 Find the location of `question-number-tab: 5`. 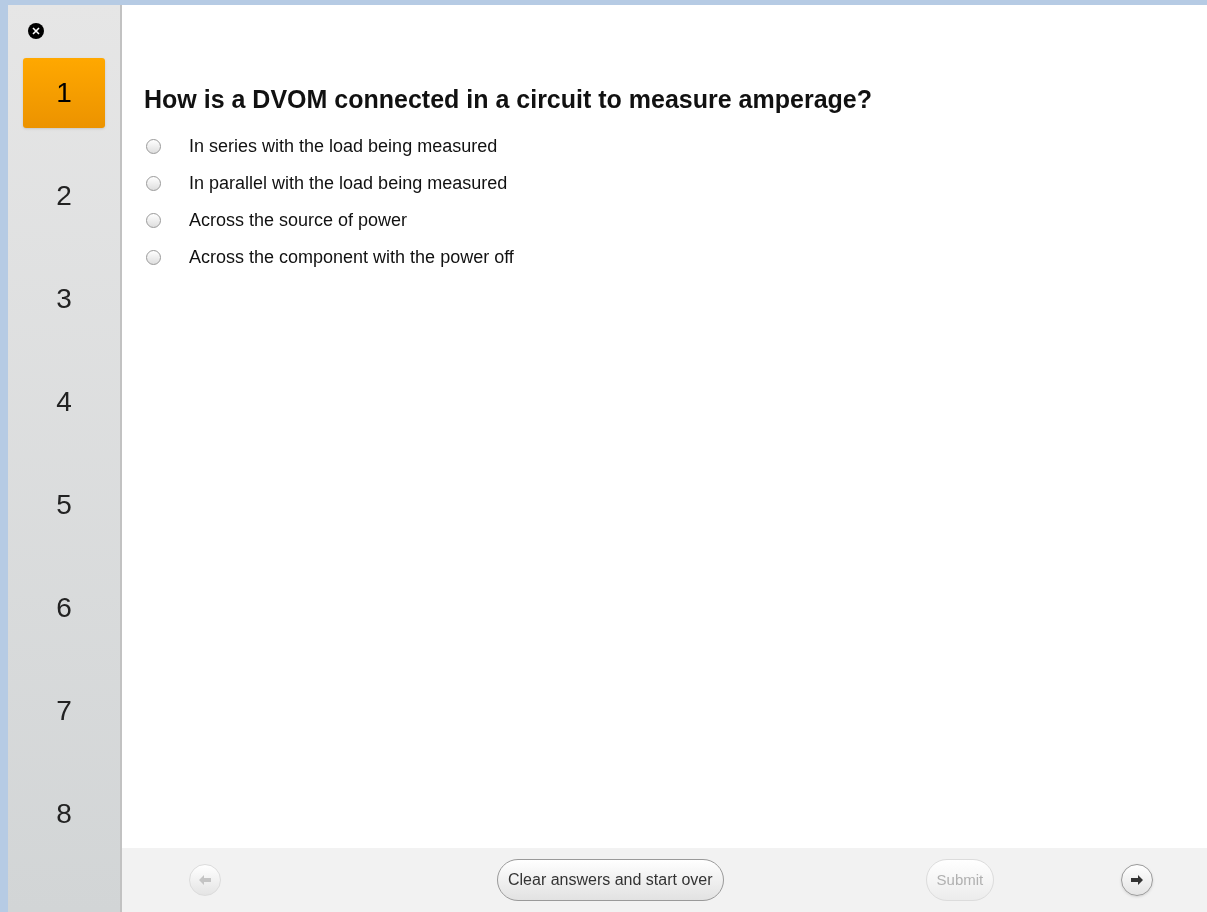

question-number-tab: 5 is located at coordinates (64, 505).